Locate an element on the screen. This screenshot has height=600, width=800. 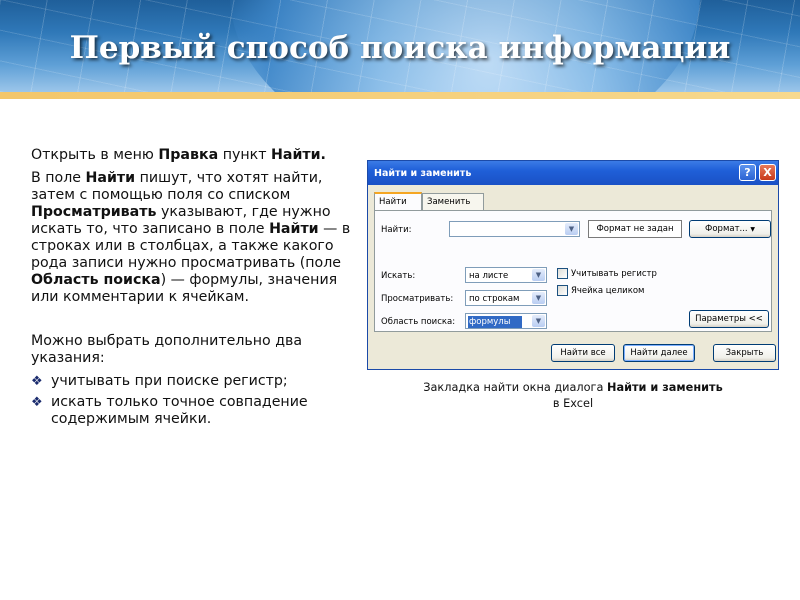
match-case-label: Учитывать регистр is located at coordinates (614, 274).